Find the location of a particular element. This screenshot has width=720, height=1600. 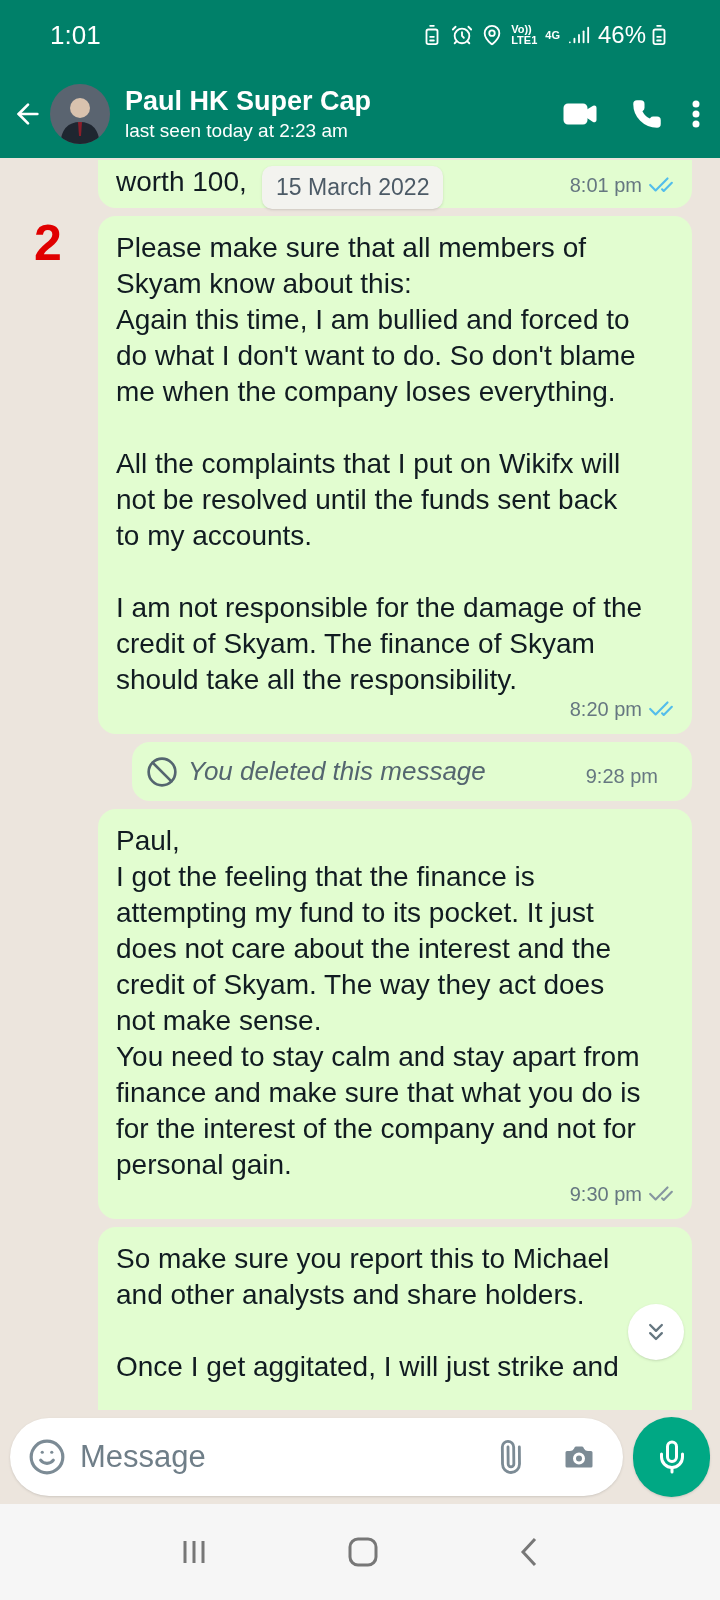

alarm-icon is located at coordinates (462, 35).